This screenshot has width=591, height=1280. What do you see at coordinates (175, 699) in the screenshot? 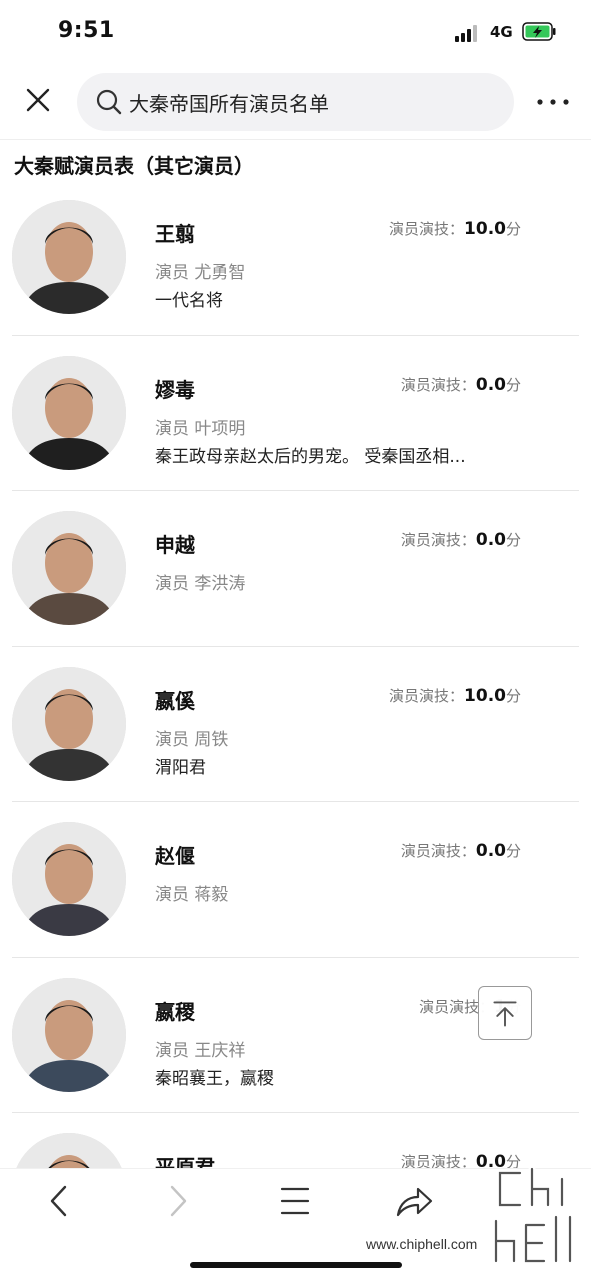
I see `role-name: 嬴傒` at bounding box center [175, 699].